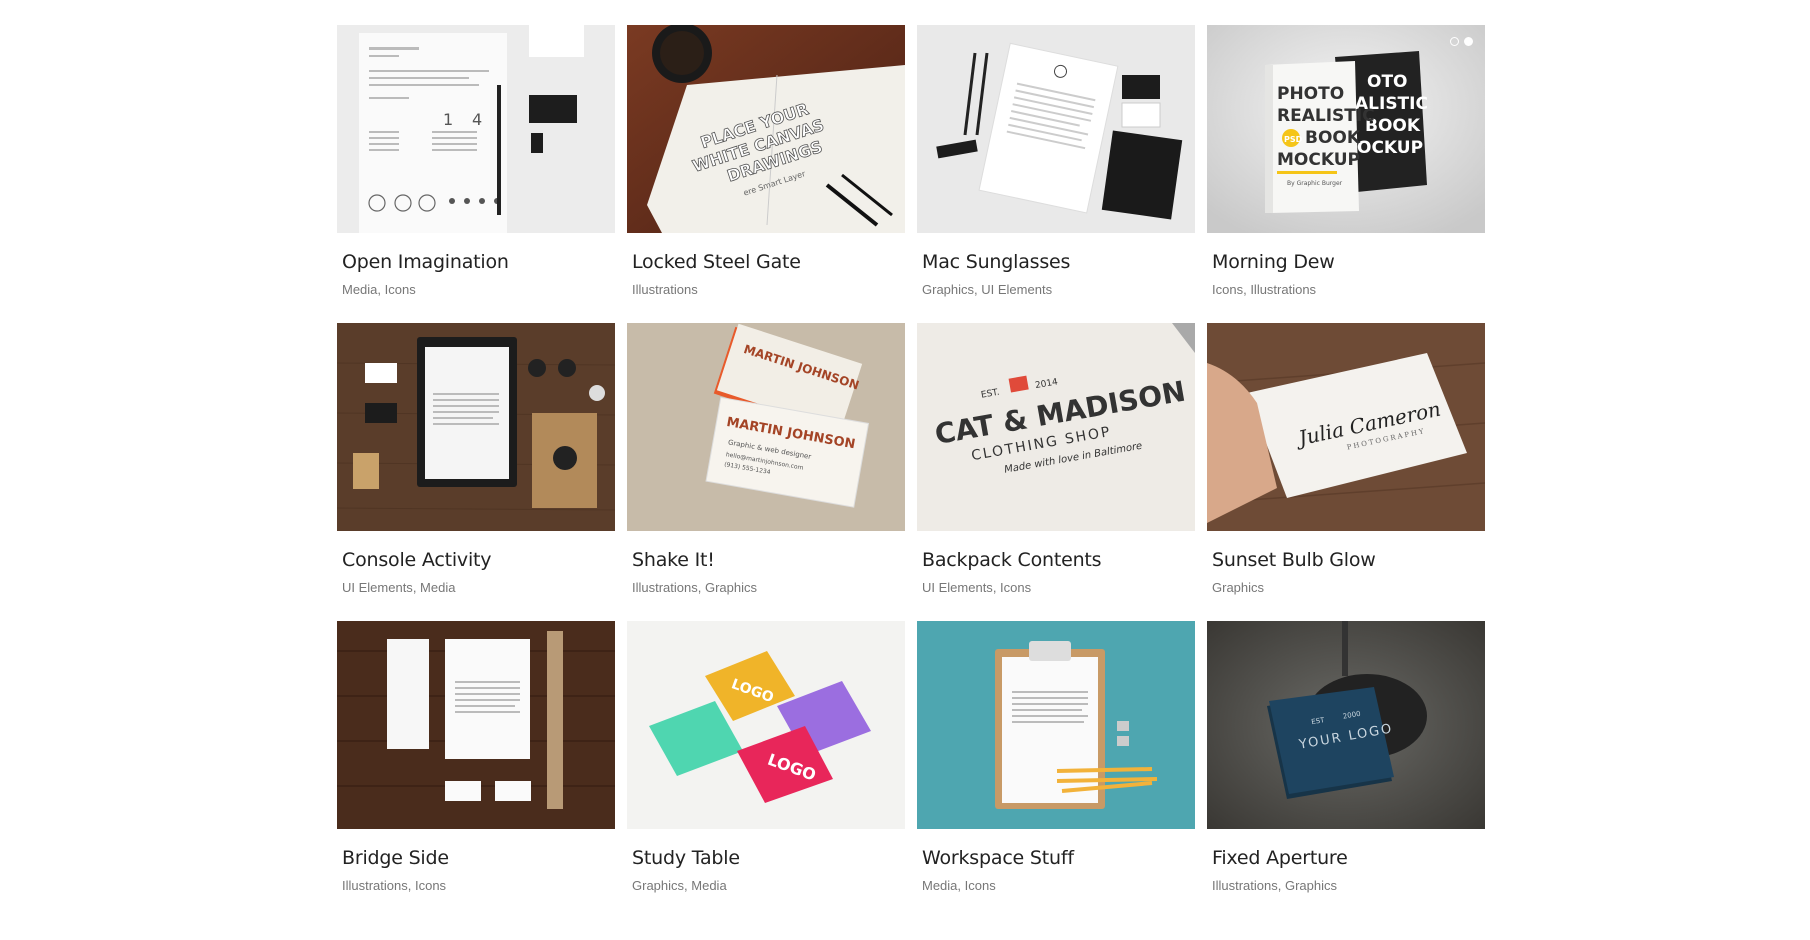 The image size is (1810, 940). I want to click on branding-stationery-image, so click(1056, 129).